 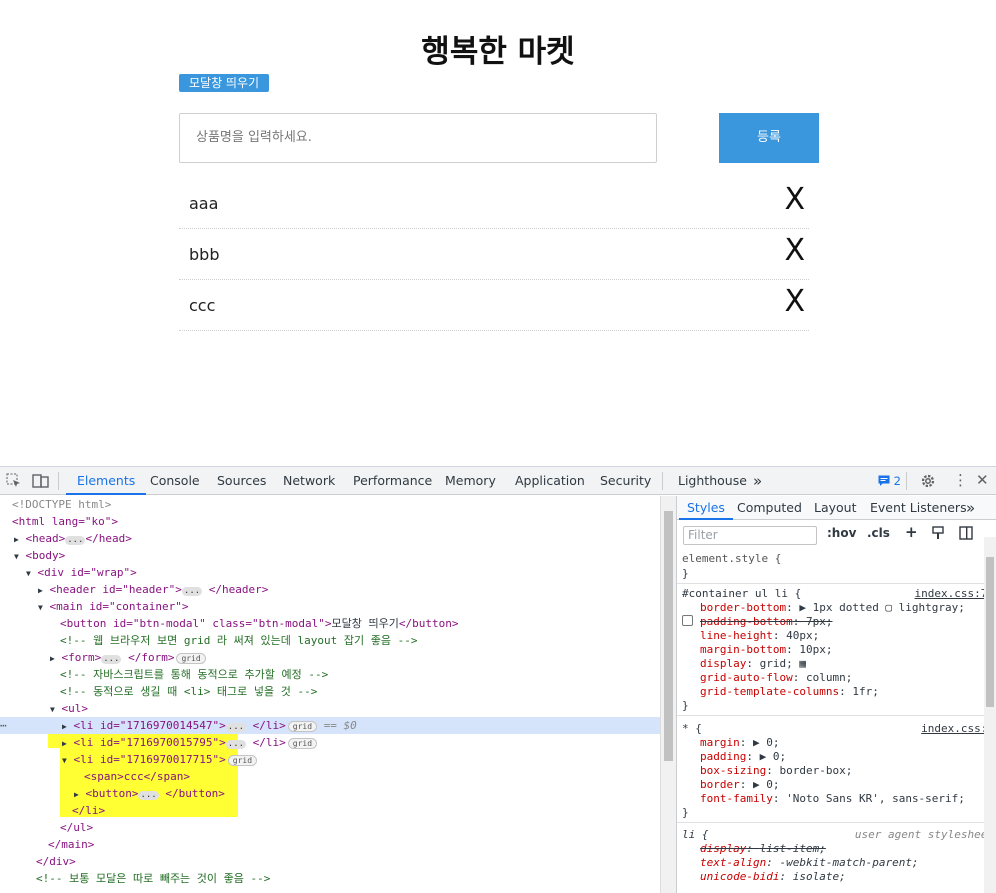 I want to click on dom-node-button: ▶ <button>... </button>, so click(x=149, y=793).